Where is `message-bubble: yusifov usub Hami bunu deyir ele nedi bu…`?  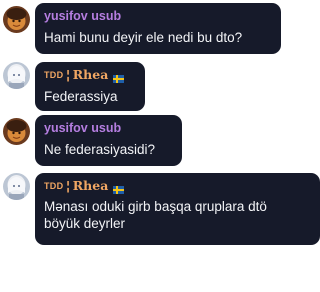 message-bubble: yusifov usub Hami bunu deyir ele nedi bu… is located at coordinates (158, 28).